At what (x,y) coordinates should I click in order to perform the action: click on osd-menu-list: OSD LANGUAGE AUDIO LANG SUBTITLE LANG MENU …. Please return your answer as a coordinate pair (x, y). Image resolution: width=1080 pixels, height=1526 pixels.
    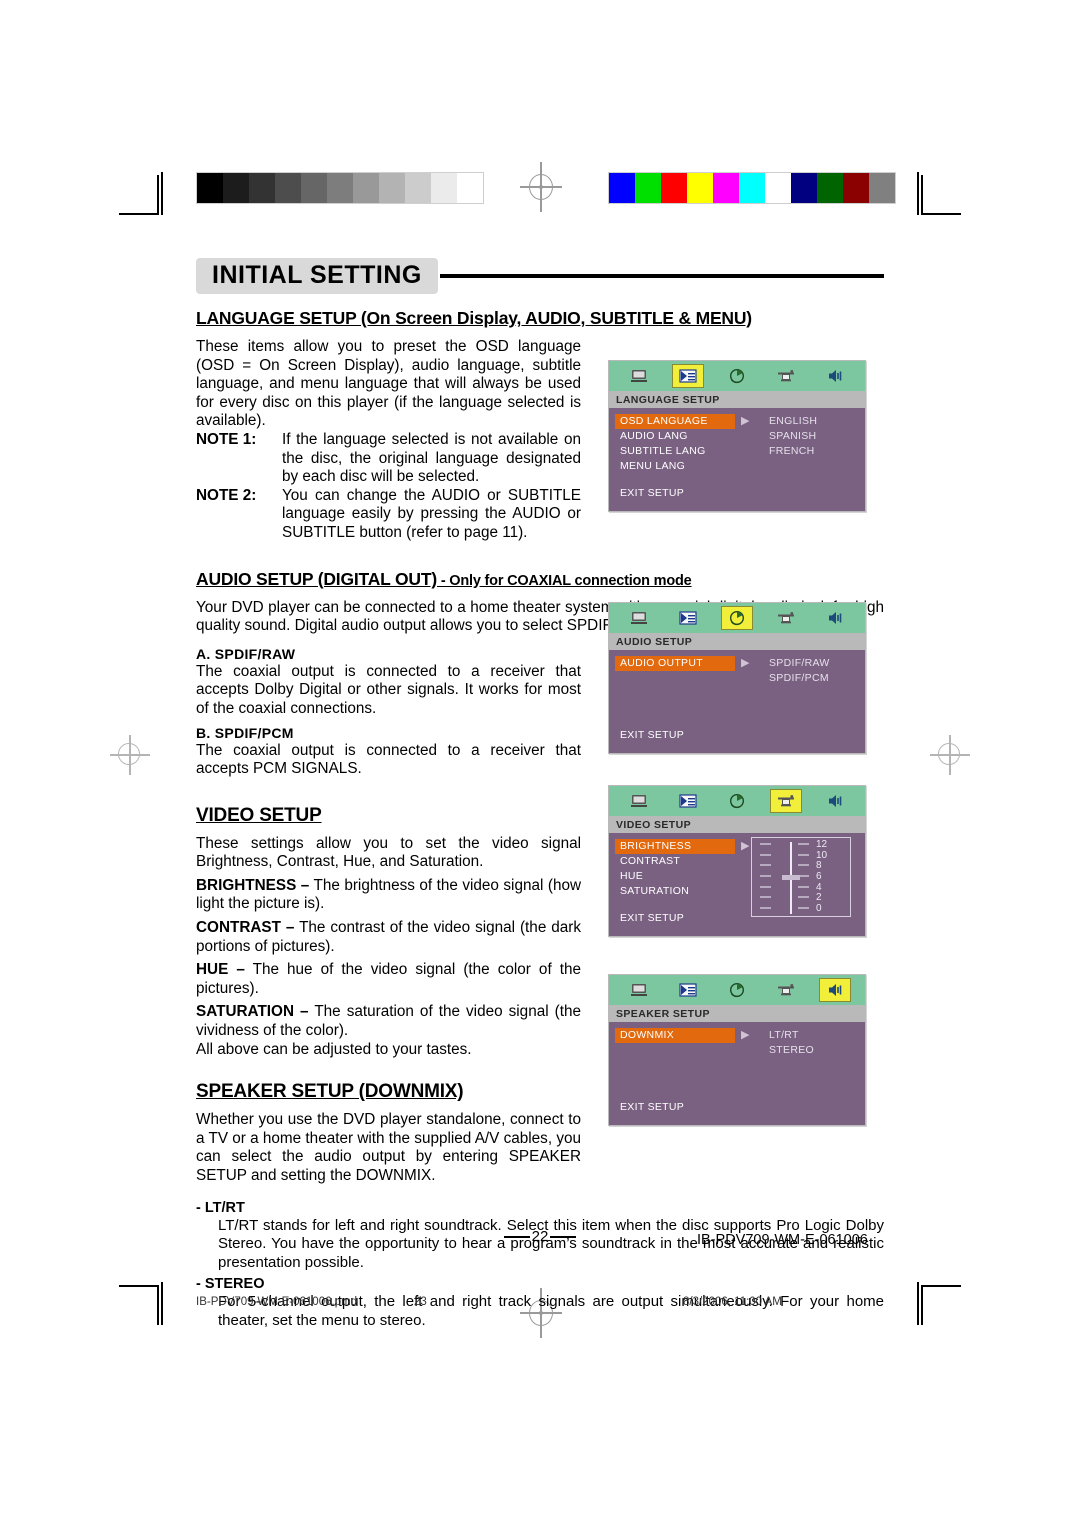
    Looking at the image, I should click on (675, 444).